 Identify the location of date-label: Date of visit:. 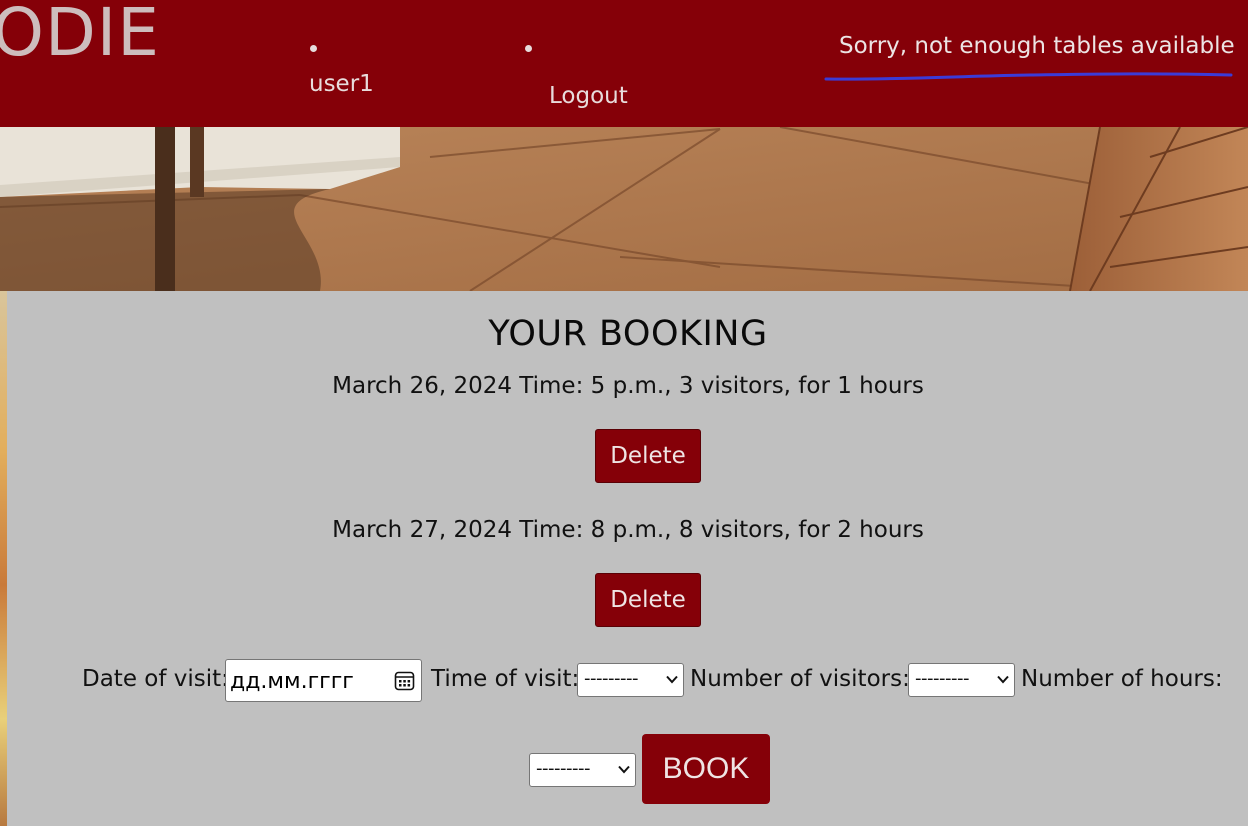
(155, 679).